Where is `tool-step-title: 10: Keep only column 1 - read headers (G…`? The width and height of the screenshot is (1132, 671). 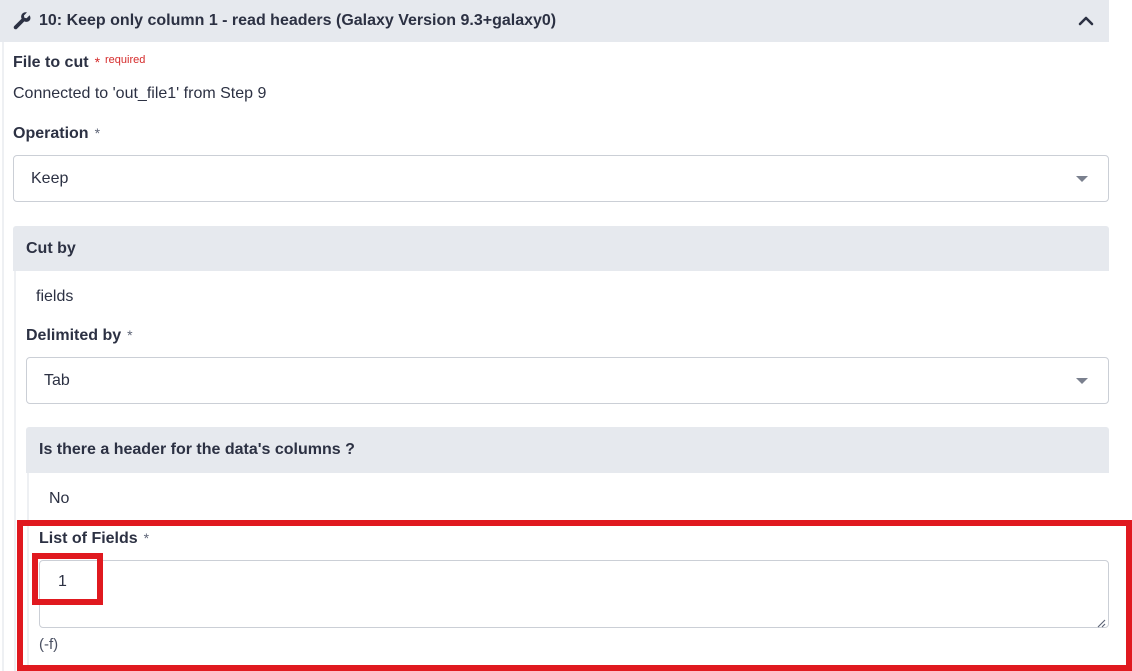 tool-step-title: 10: Keep only column 1 - read headers (G… is located at coordinates (298, 20).